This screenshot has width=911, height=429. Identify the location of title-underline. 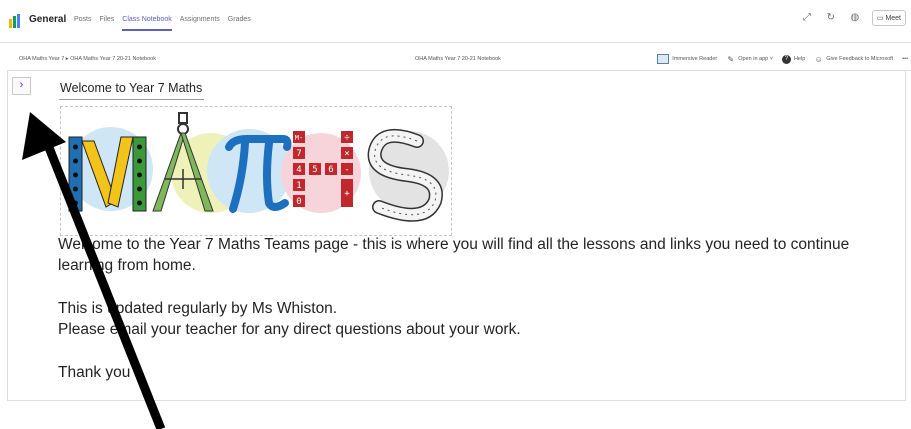
(131, 99).